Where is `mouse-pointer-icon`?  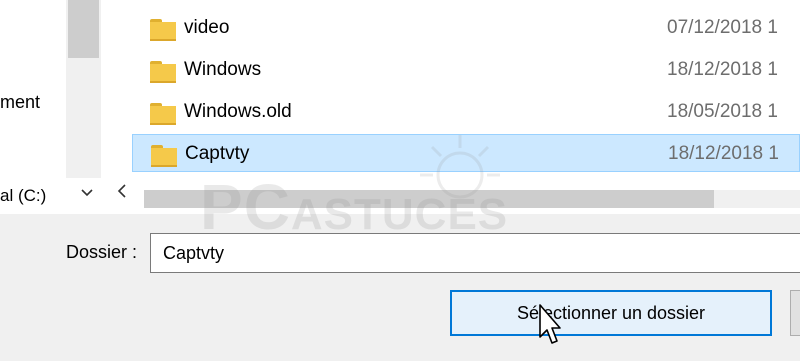
mouse-pointer-icon is located at coordinates (550, 328).